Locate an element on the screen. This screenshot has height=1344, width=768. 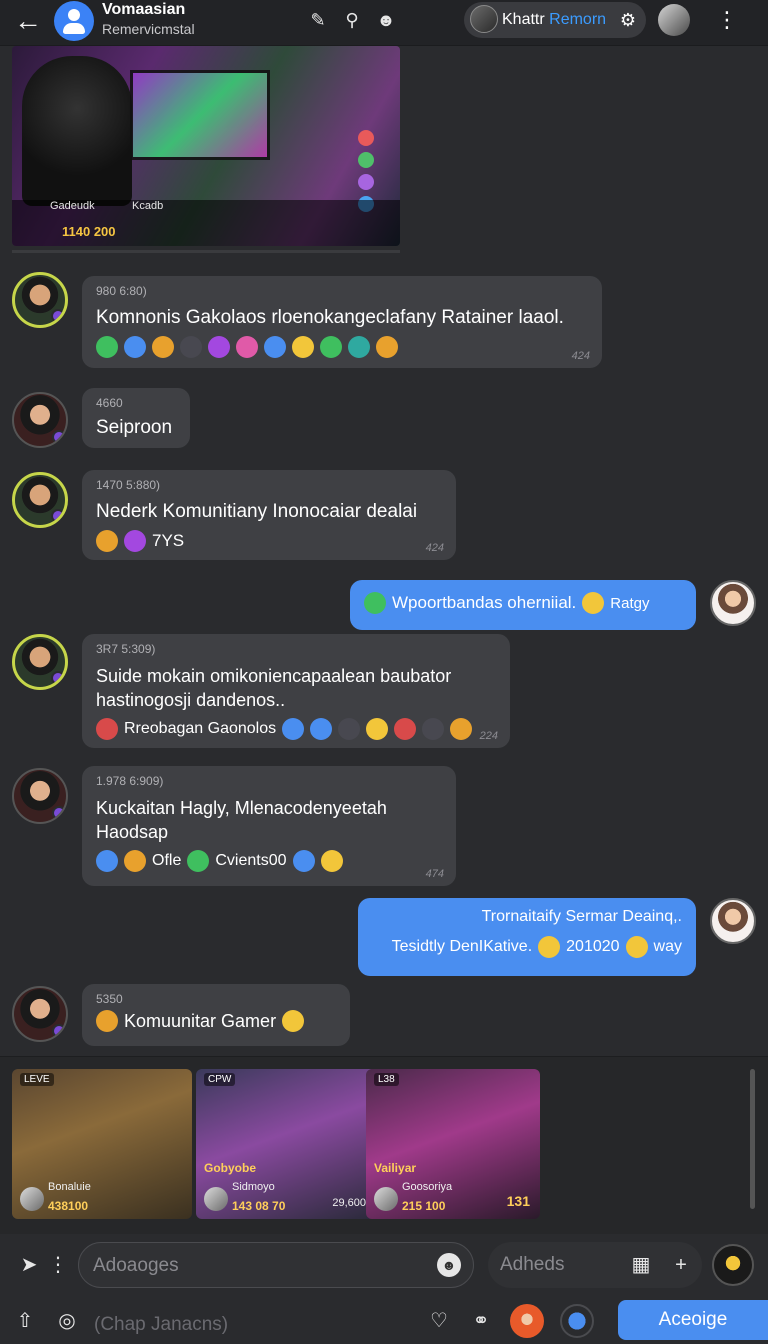
outgoing-row: Tesidtly DenIKative. 201020 way is located at coordinates (527, 947).